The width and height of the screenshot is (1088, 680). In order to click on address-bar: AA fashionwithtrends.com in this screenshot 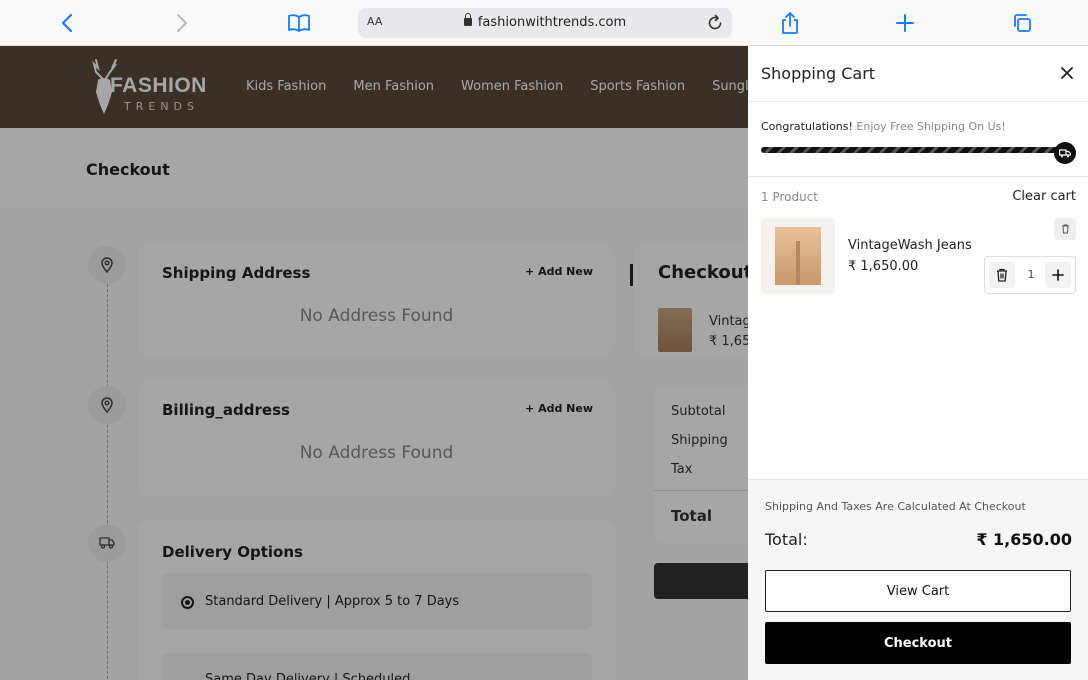, I will do `click(545, 23)`.